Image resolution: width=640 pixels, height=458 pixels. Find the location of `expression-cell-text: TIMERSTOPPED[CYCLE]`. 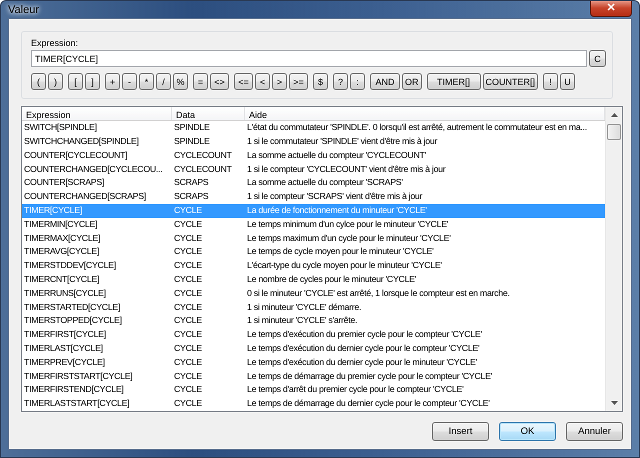

expression-cell-text: TIMERSTOPPED[CYCLE] is located at coordinates (73, 321).